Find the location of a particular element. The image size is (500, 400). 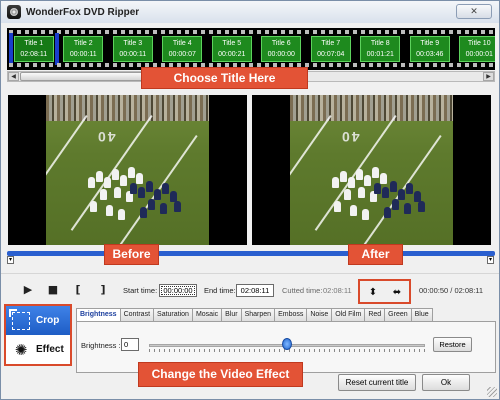

mark-in-icon: [ is located at coordinates (78, 289).